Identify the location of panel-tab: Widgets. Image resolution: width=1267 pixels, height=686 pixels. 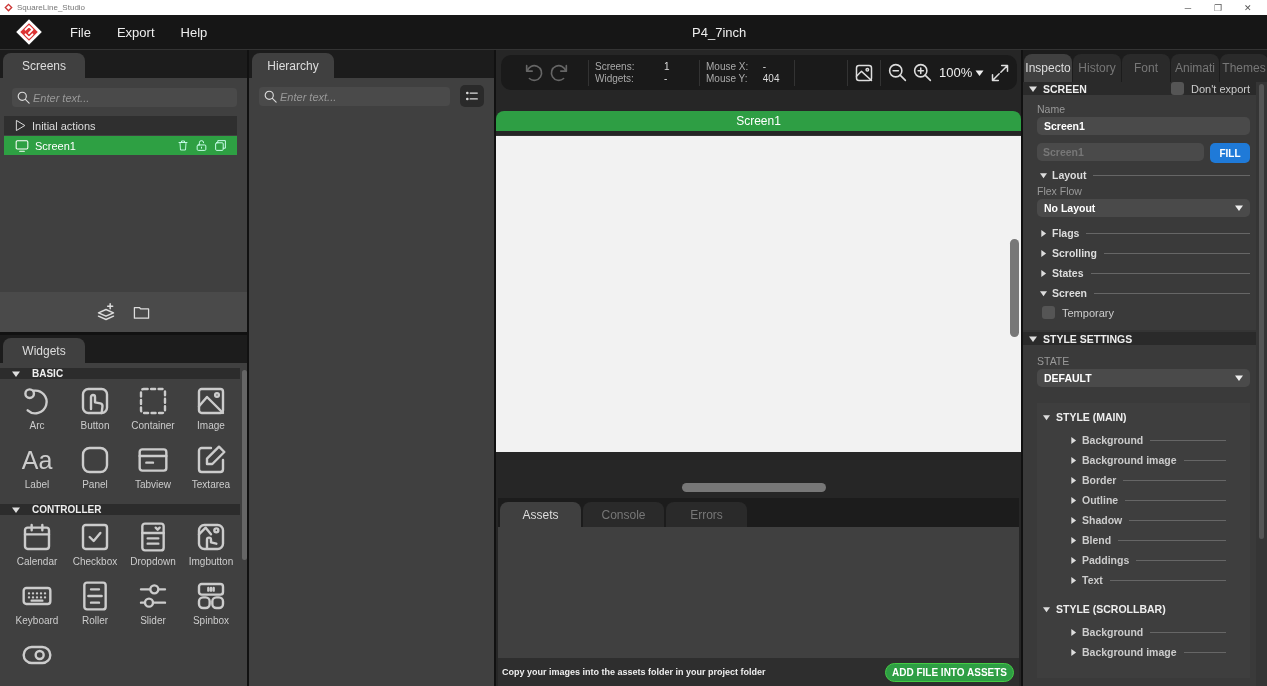
(44, 350).